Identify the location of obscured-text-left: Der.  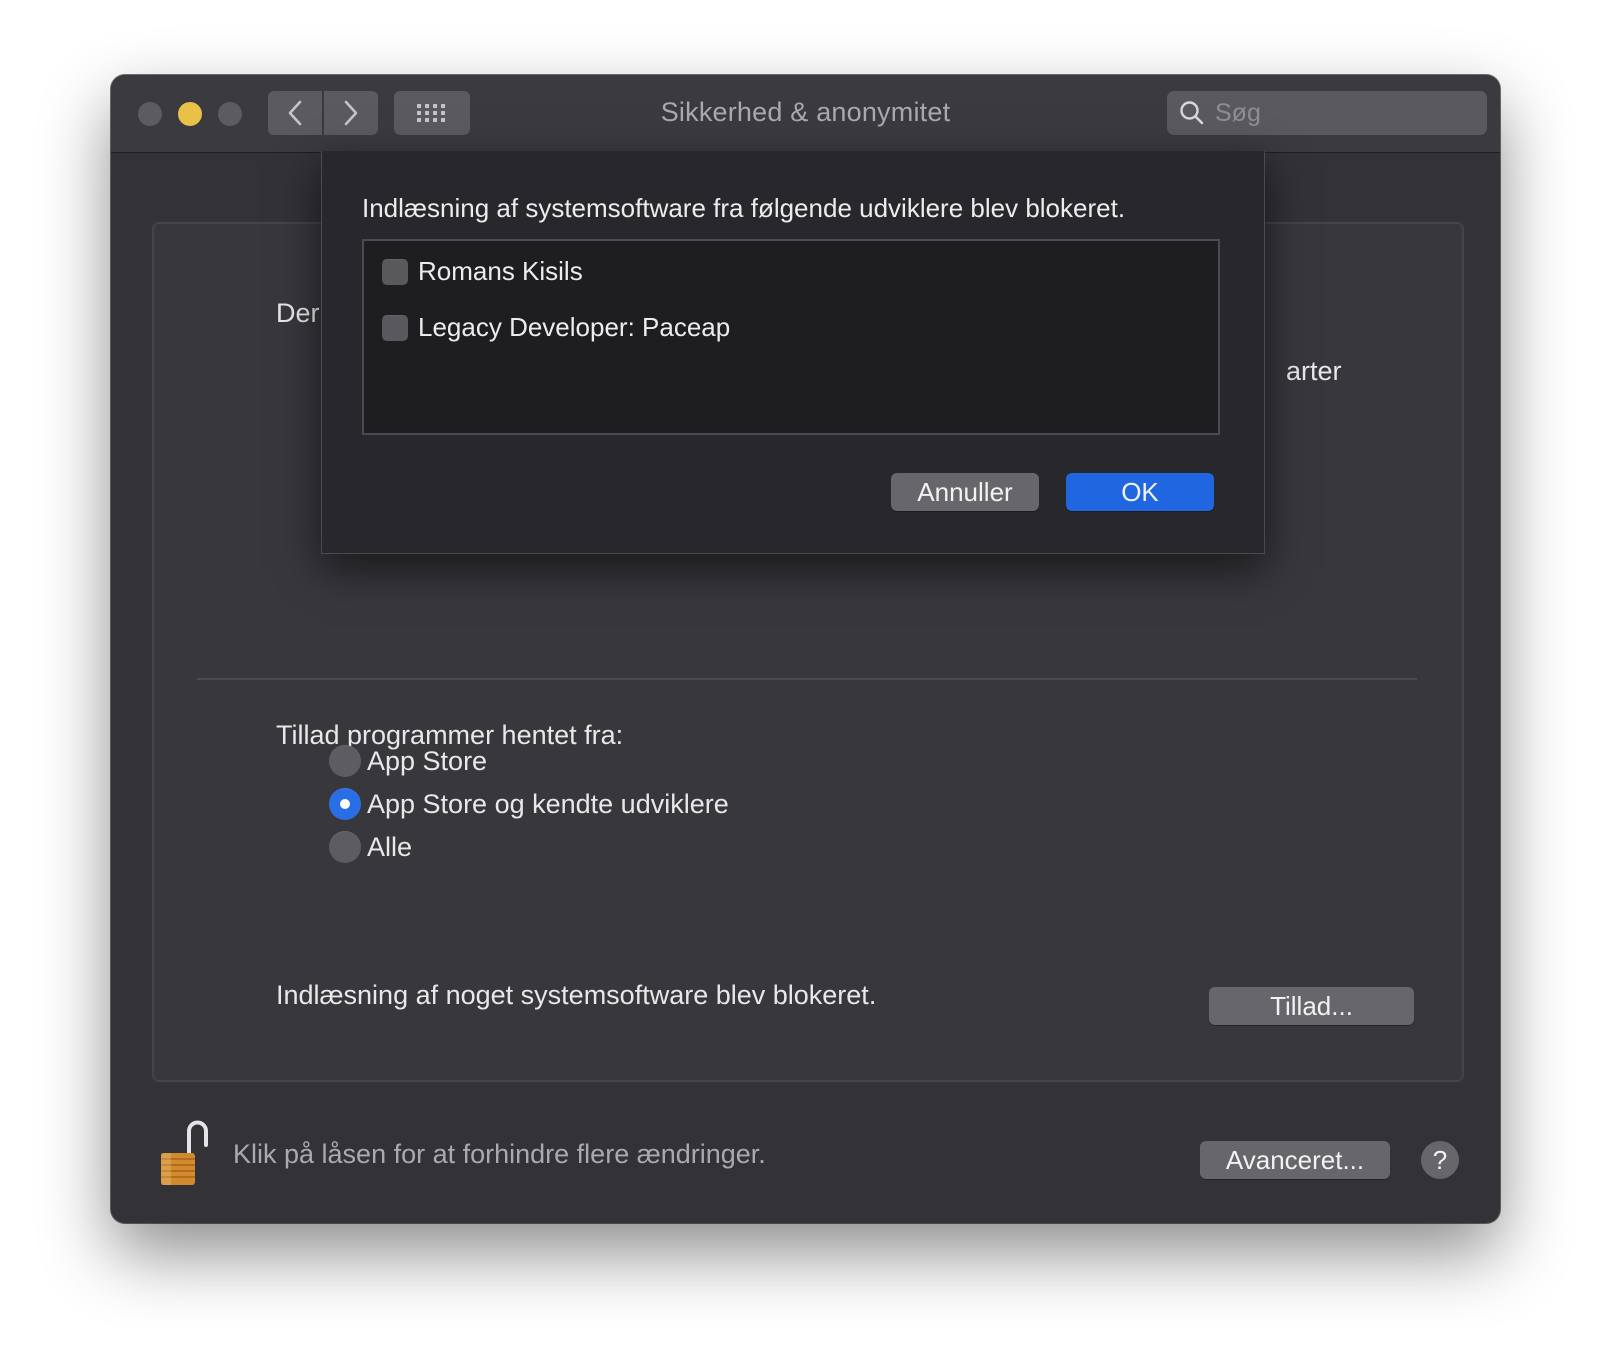
(298, 313).